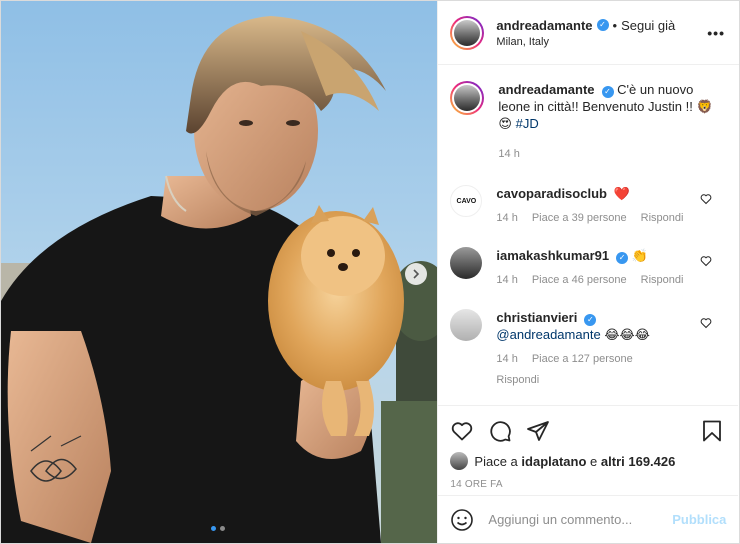  Describe the element at coordinates (552, 255) in the screenshot. I see `comment-username: iamakashkumar91` at that location.